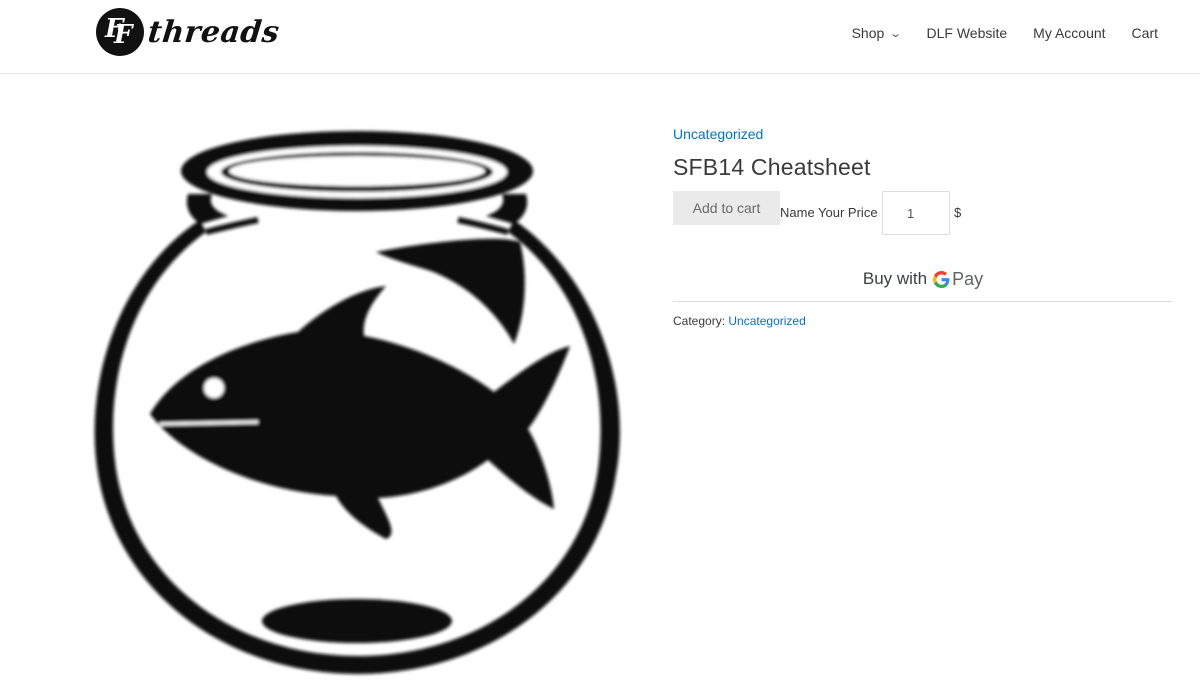 The image size is (1200, 693). What do you see at coordinates (967, 33) in the screenshot?
I see `nav-item-dlf-website: DLF Website` at bounding box center [967, 33].